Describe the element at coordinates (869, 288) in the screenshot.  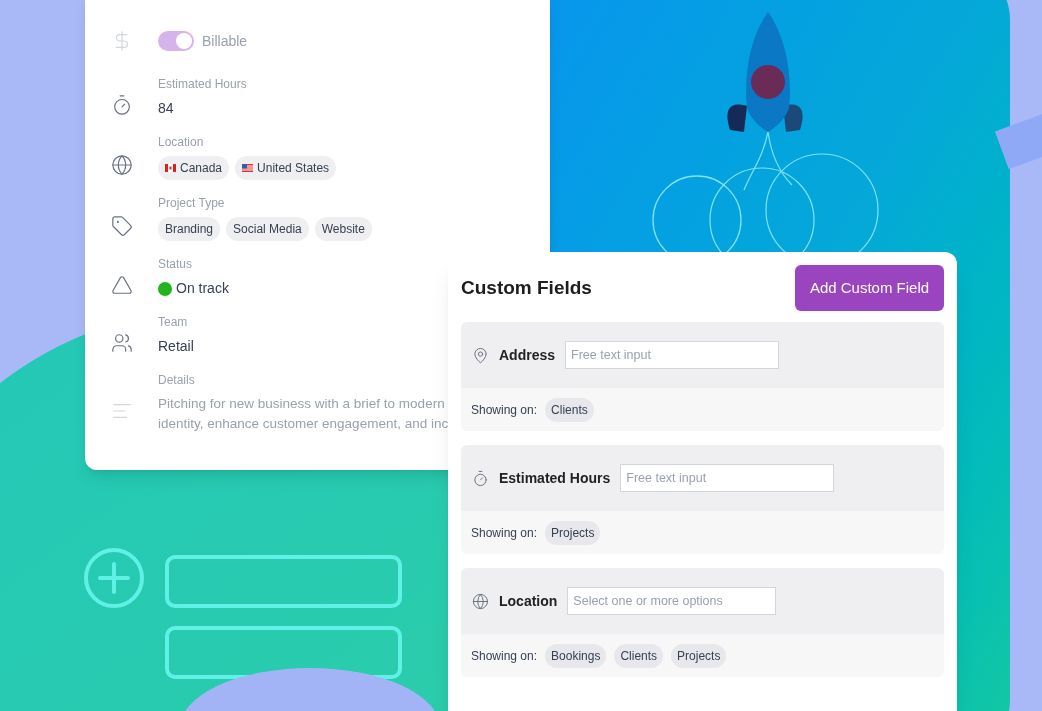
I see `add-custom-field-button: Add Custom Field` at that location.